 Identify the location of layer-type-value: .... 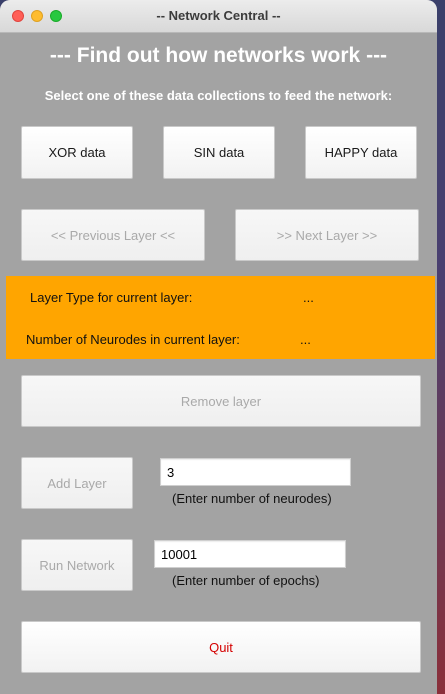
(308, 297).